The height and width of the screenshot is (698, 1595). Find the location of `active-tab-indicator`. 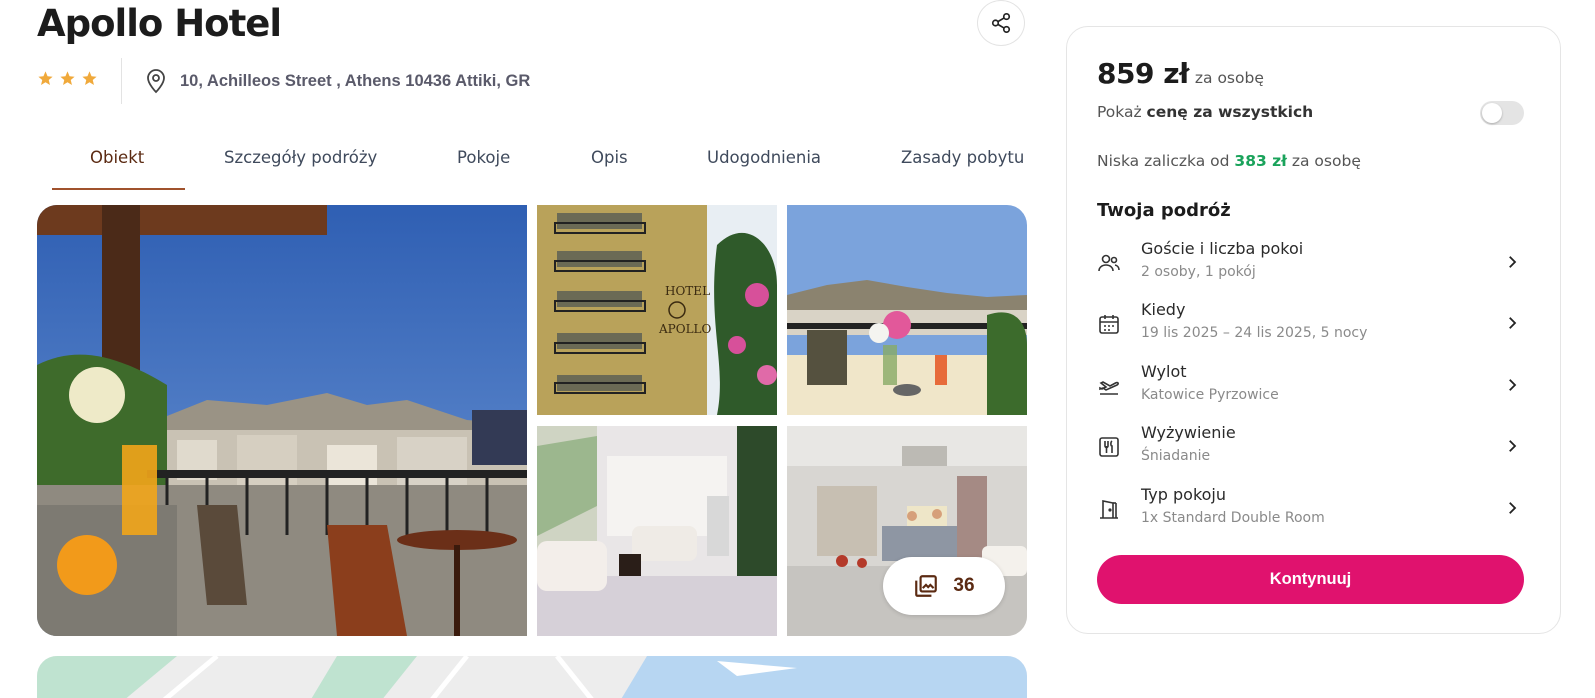

active-tab-indicator is located at coordinates (118, 189).